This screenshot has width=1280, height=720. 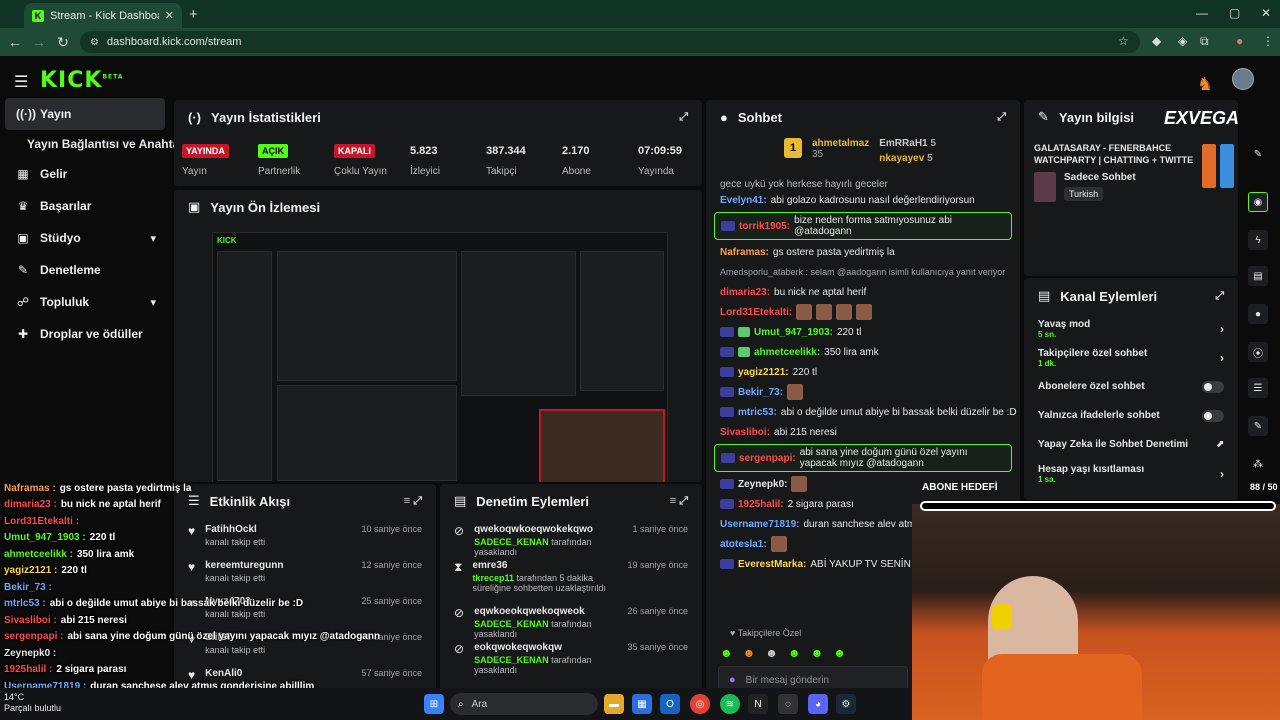 What do you see at coordinates (863, 312) in the screenshot?
I see `chat-message: Lord31Etekalti:` at bounding box center [863, 312].